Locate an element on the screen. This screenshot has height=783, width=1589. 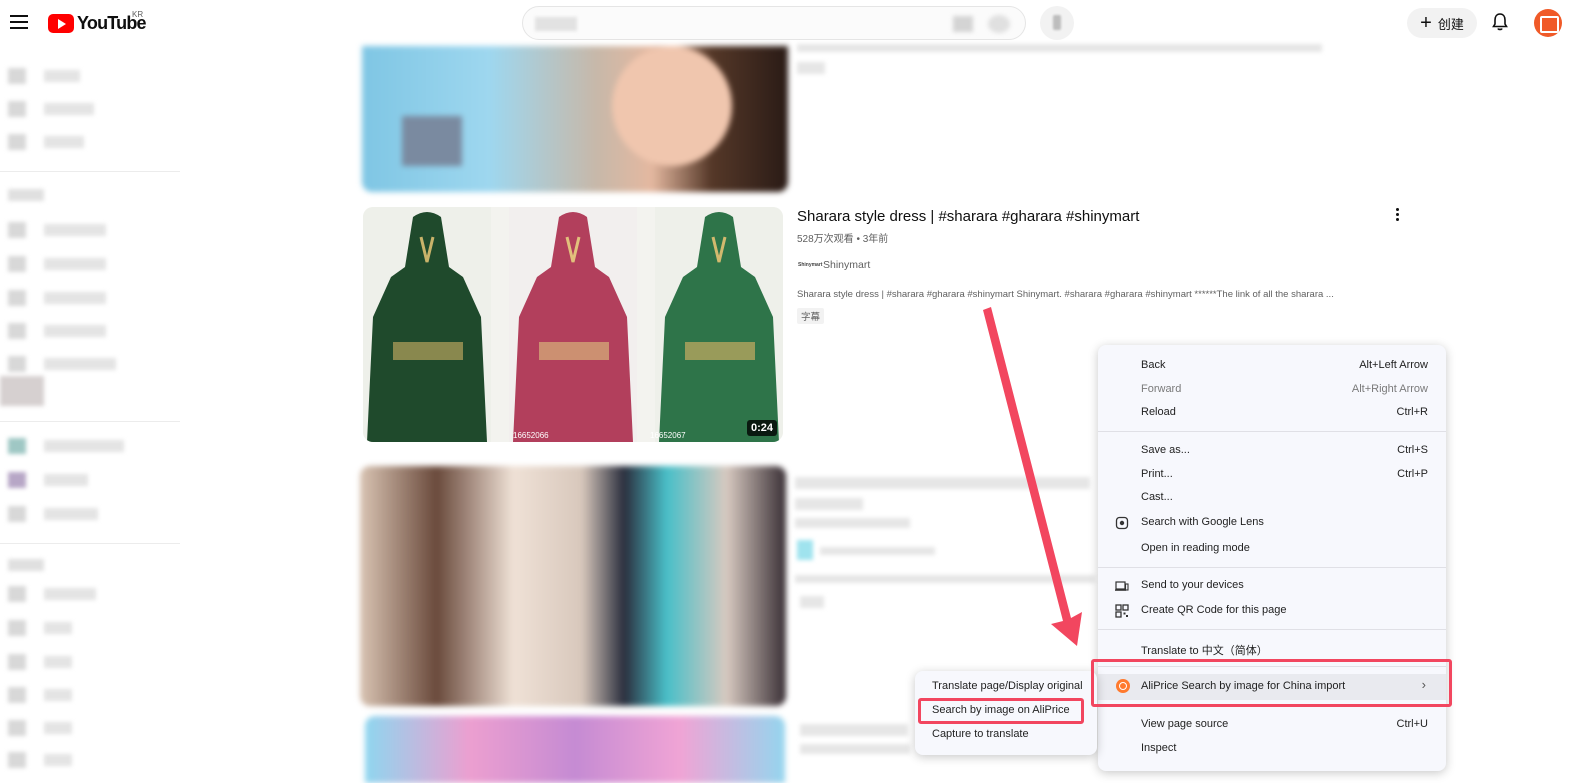
duration-badge: 0:24 is located at coordinates (761, 428).